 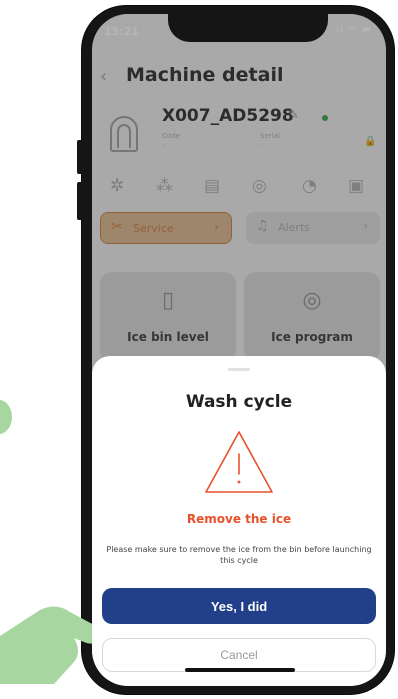 I want to click on phone-side-button-lower, so click(x=80, y=201).